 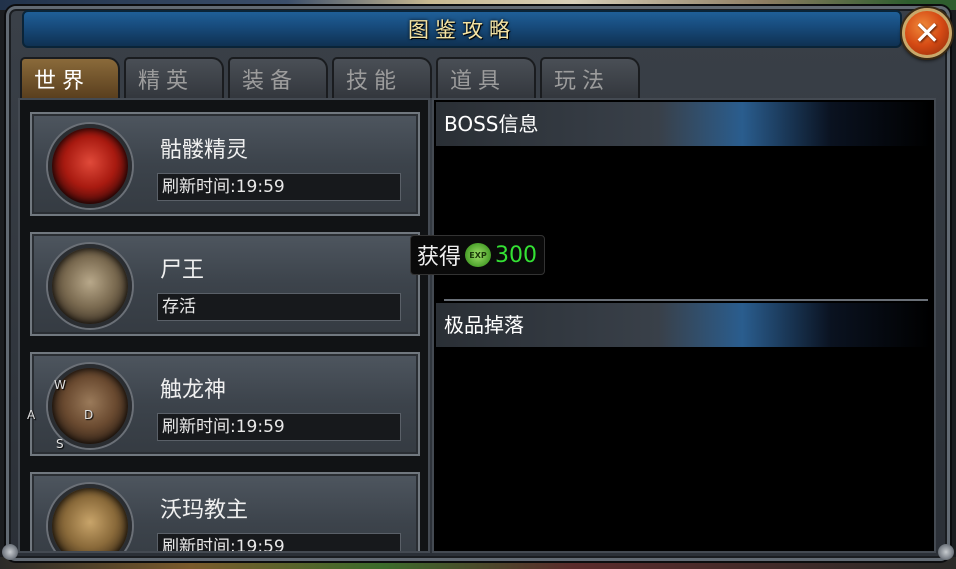 What do you see at coordinates (582, 81) in the screenshot?
I see `tab-label: 玩法` at bounding box center [582, 81].